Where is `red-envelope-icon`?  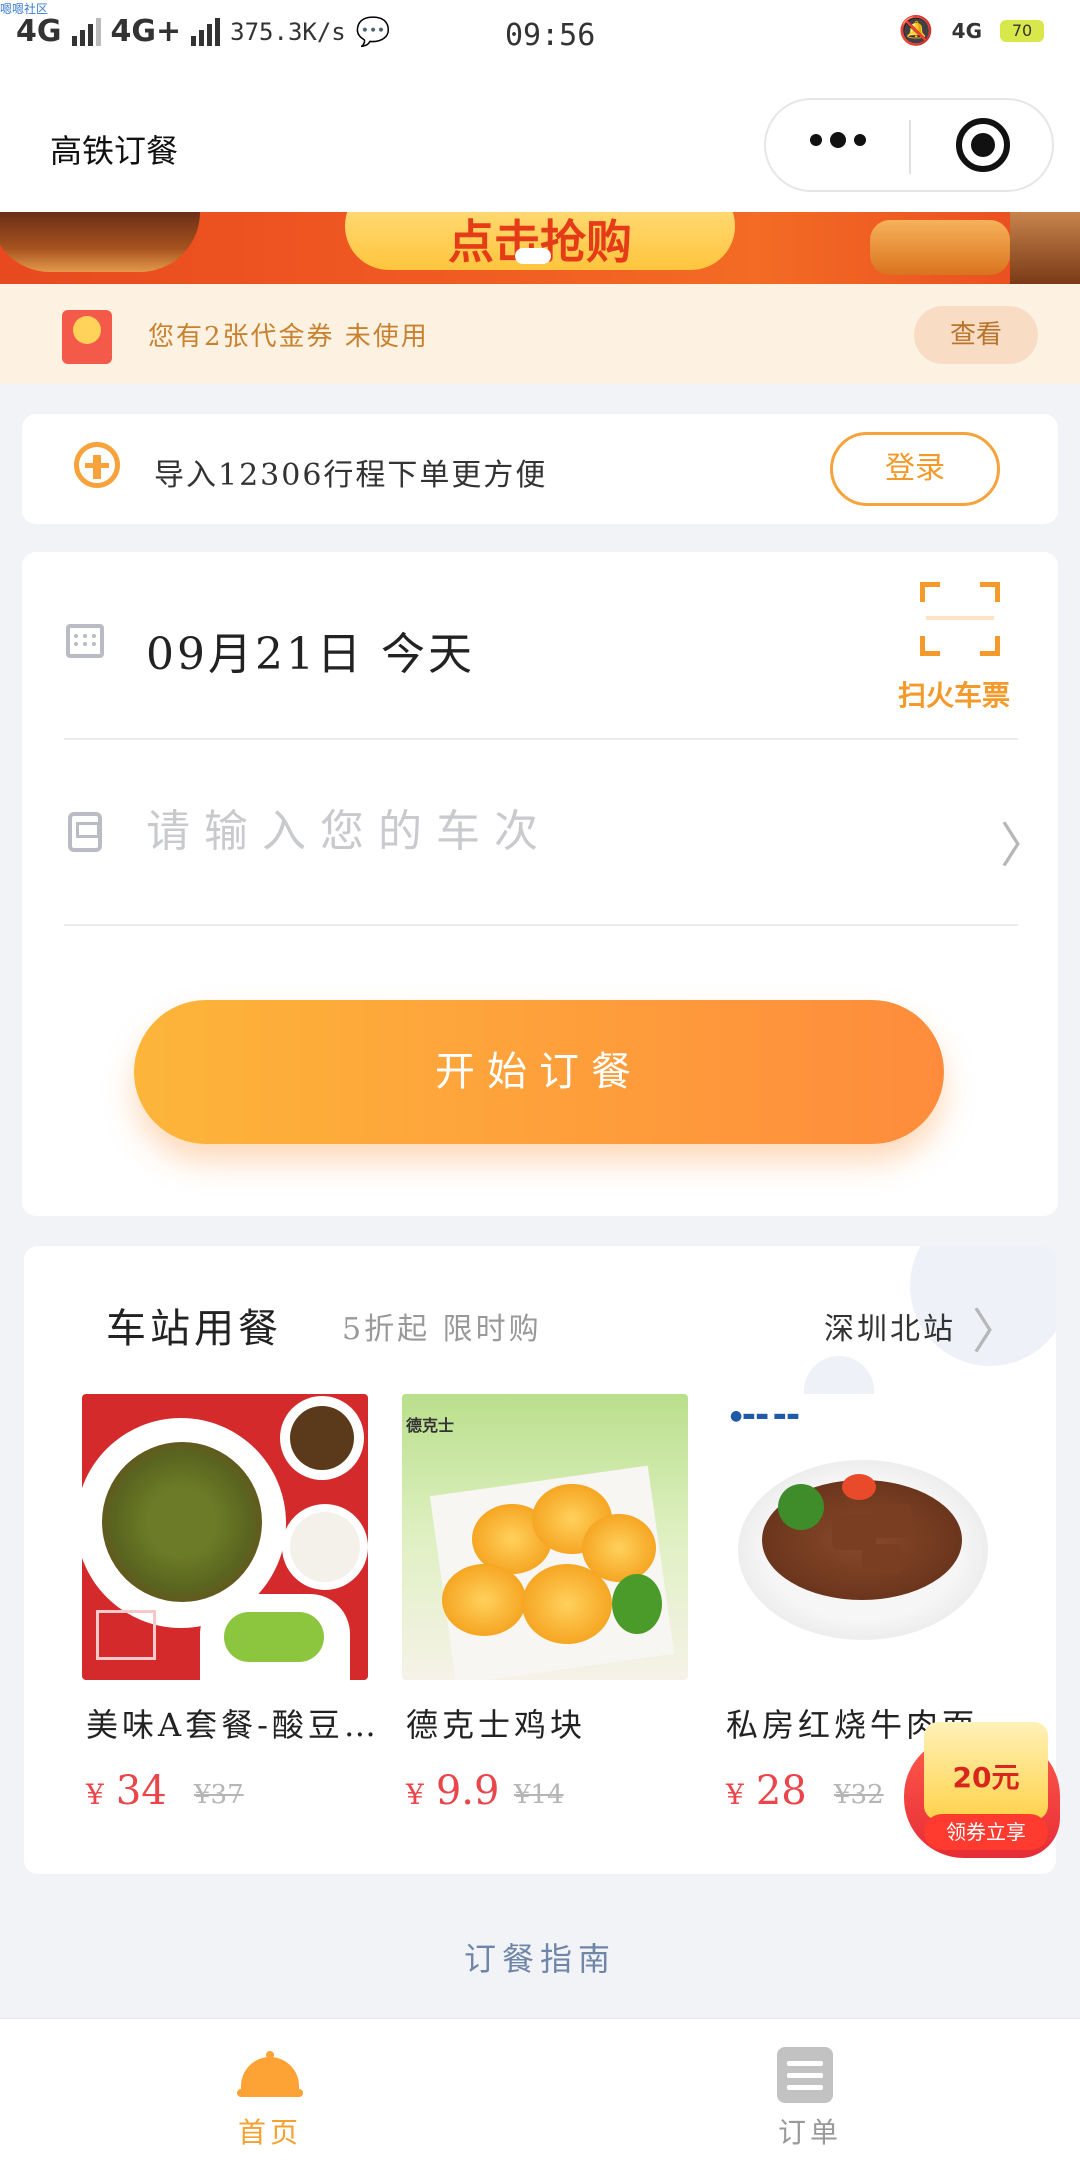
red-envelope-icon is located at coordinates (87, 337).